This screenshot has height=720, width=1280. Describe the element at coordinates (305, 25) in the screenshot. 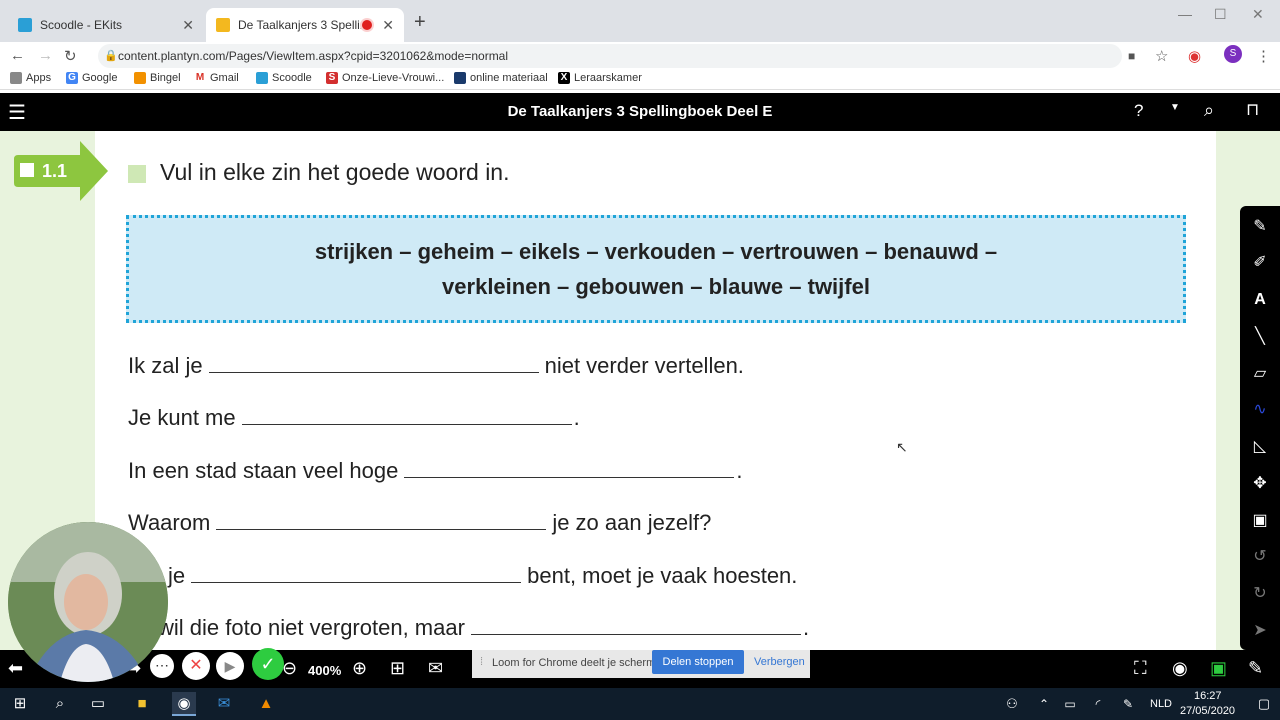

I see `tab-taalkanjers: De Taalkanjers 3 Spellingboe ✕` at that location.